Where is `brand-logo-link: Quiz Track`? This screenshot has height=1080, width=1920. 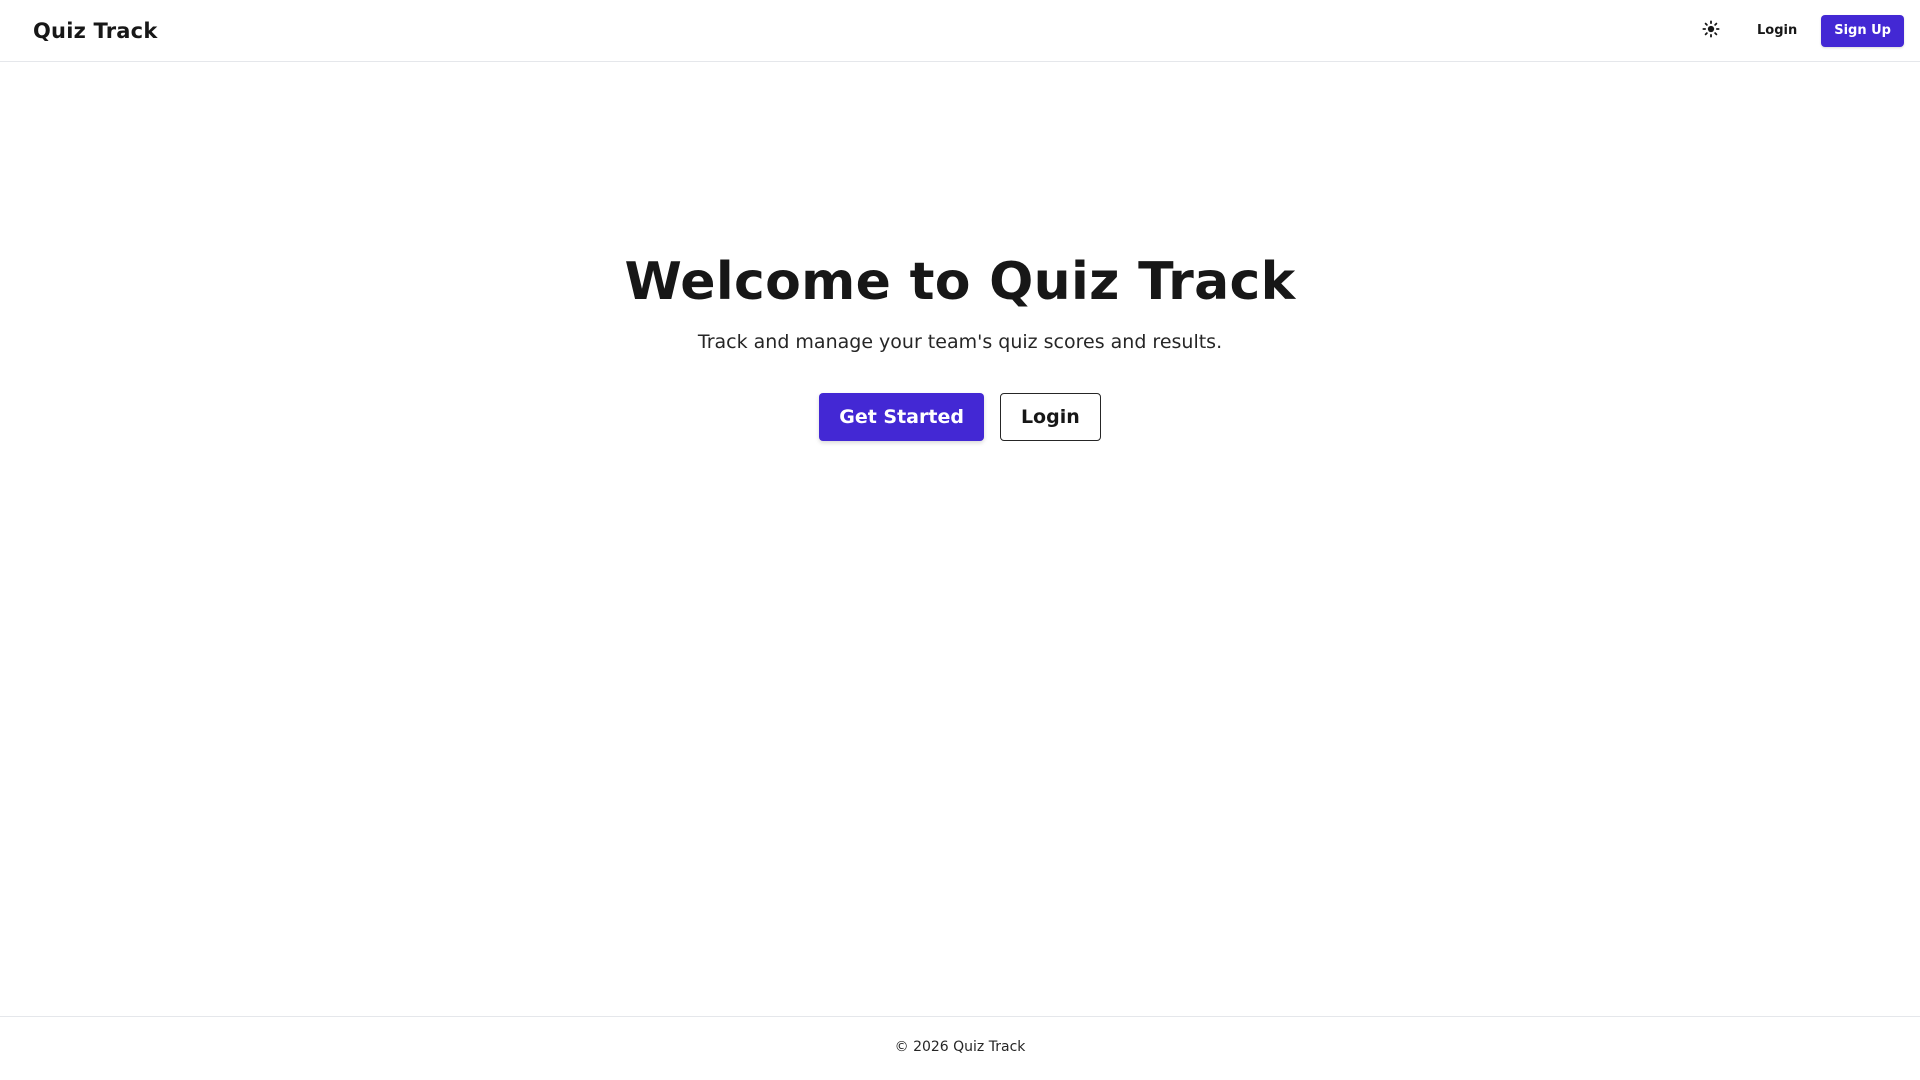
brand-logo-link: Quiz Track is located at coordinates (95, 31).